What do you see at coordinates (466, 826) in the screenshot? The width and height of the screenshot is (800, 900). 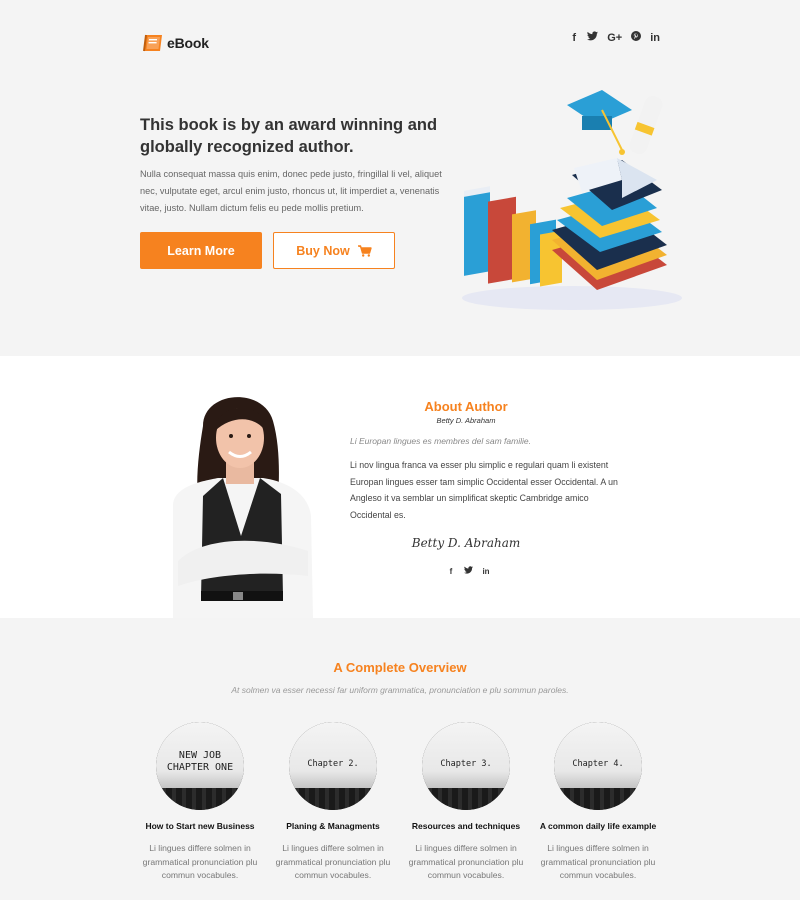 I see `chapter-title: Resources and techniques` at bounding box center [466, 826].